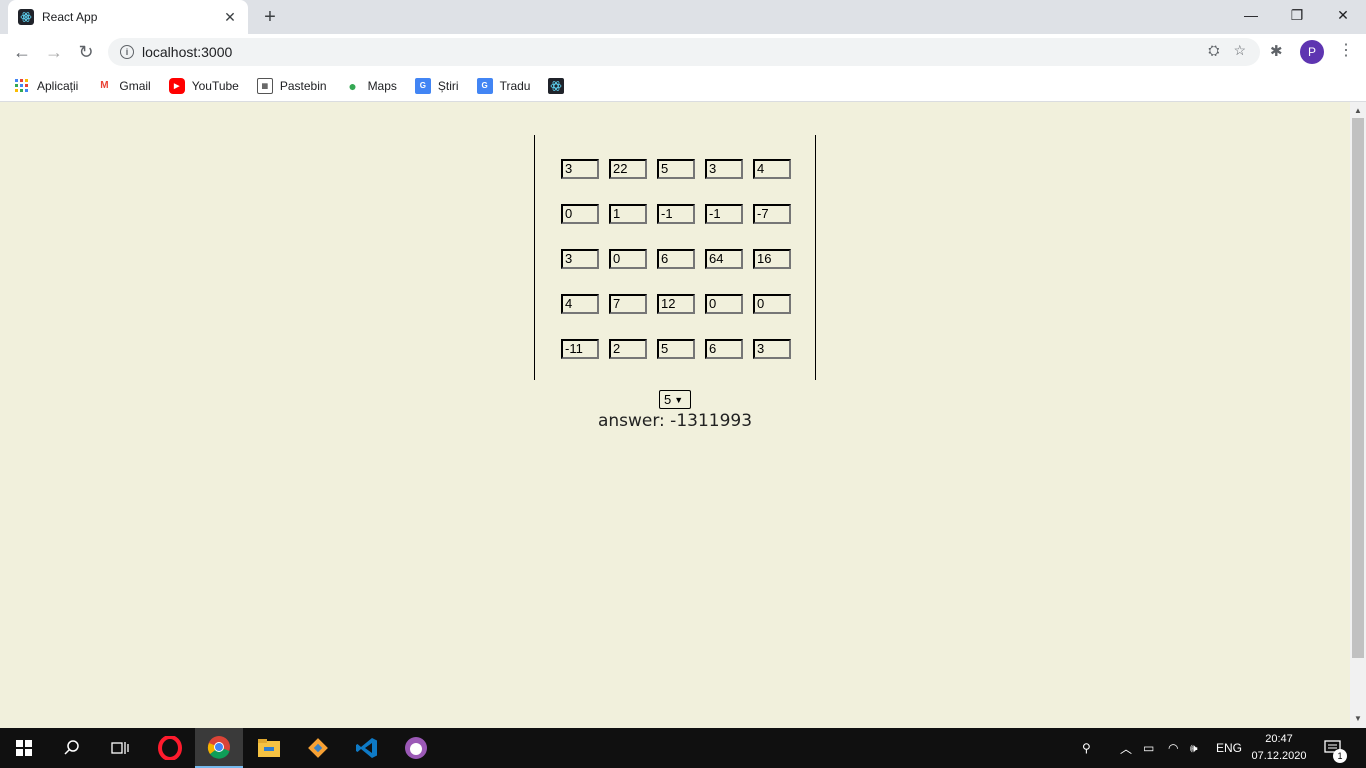 Image resolution: width=1366 pixels, height=768 pixels. I want to click on close-tab-icon: ✕, so click(230, 17).